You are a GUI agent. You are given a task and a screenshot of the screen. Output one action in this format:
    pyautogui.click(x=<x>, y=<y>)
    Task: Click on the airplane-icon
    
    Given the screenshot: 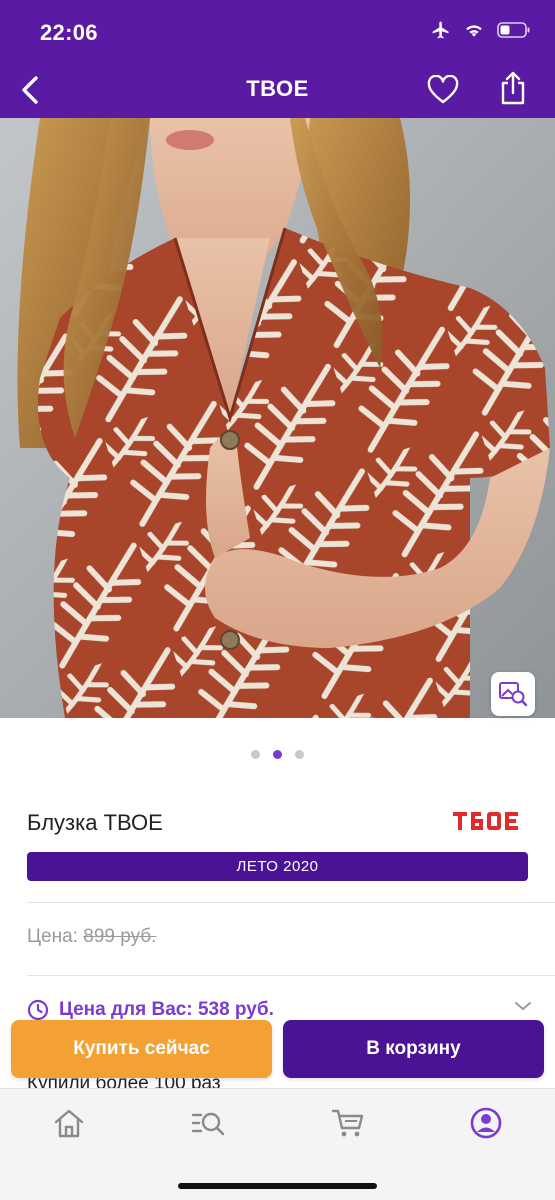 What is the action you would take?
    pyautogui.click(x=440, y=30)
    